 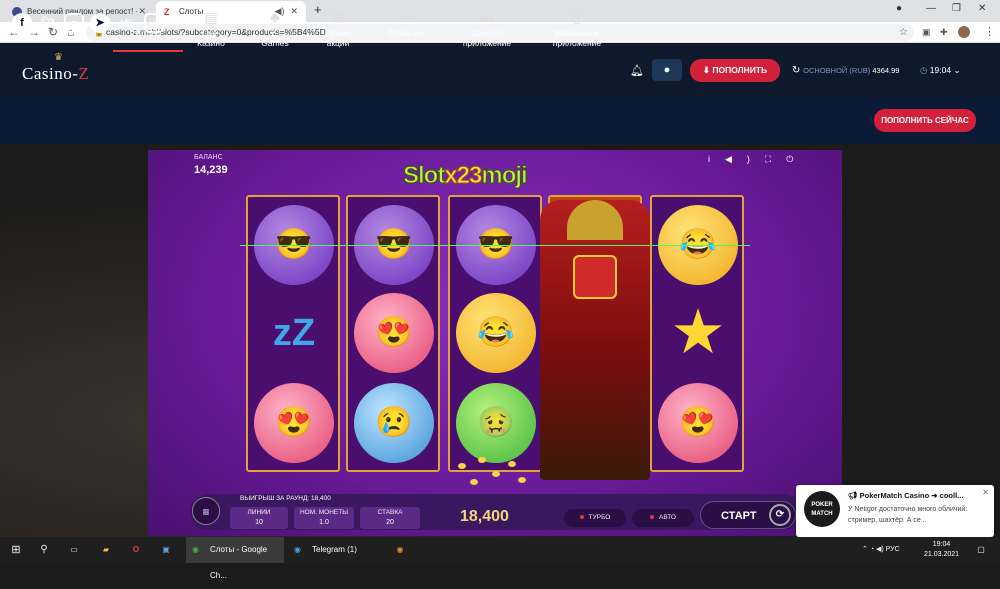 I want to click on opera-icon: O, so click(x=136, y=550).